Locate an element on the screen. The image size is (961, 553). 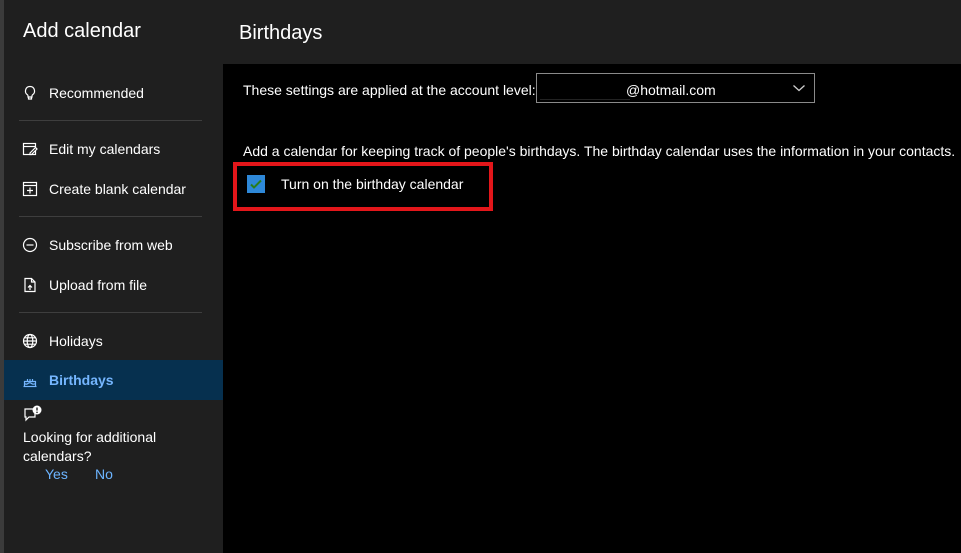
account-dropdown-value: @hotmail.com is located at coordinates (671, 90).